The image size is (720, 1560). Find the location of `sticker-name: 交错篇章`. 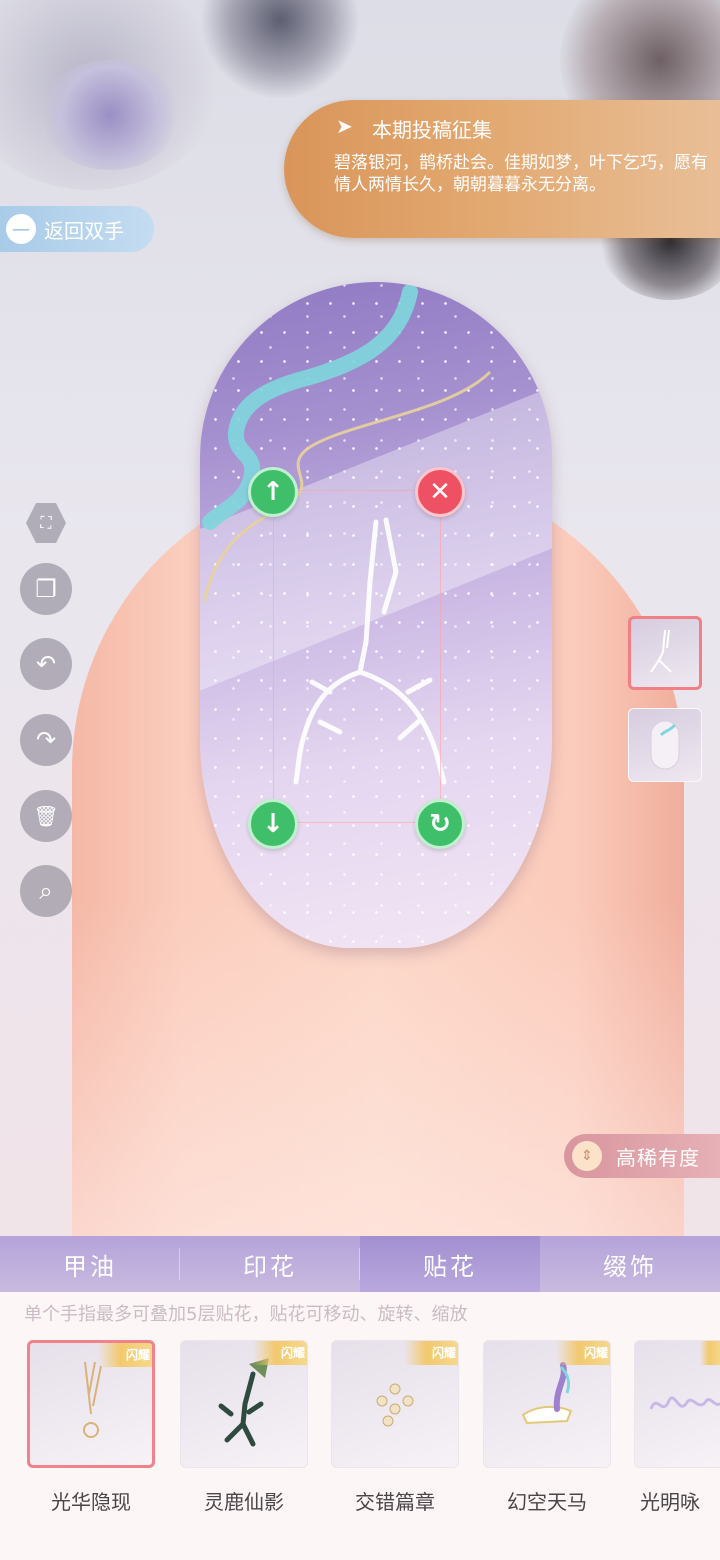

sticker-name: 交错篇章 is located at coordinates (395, 1502).